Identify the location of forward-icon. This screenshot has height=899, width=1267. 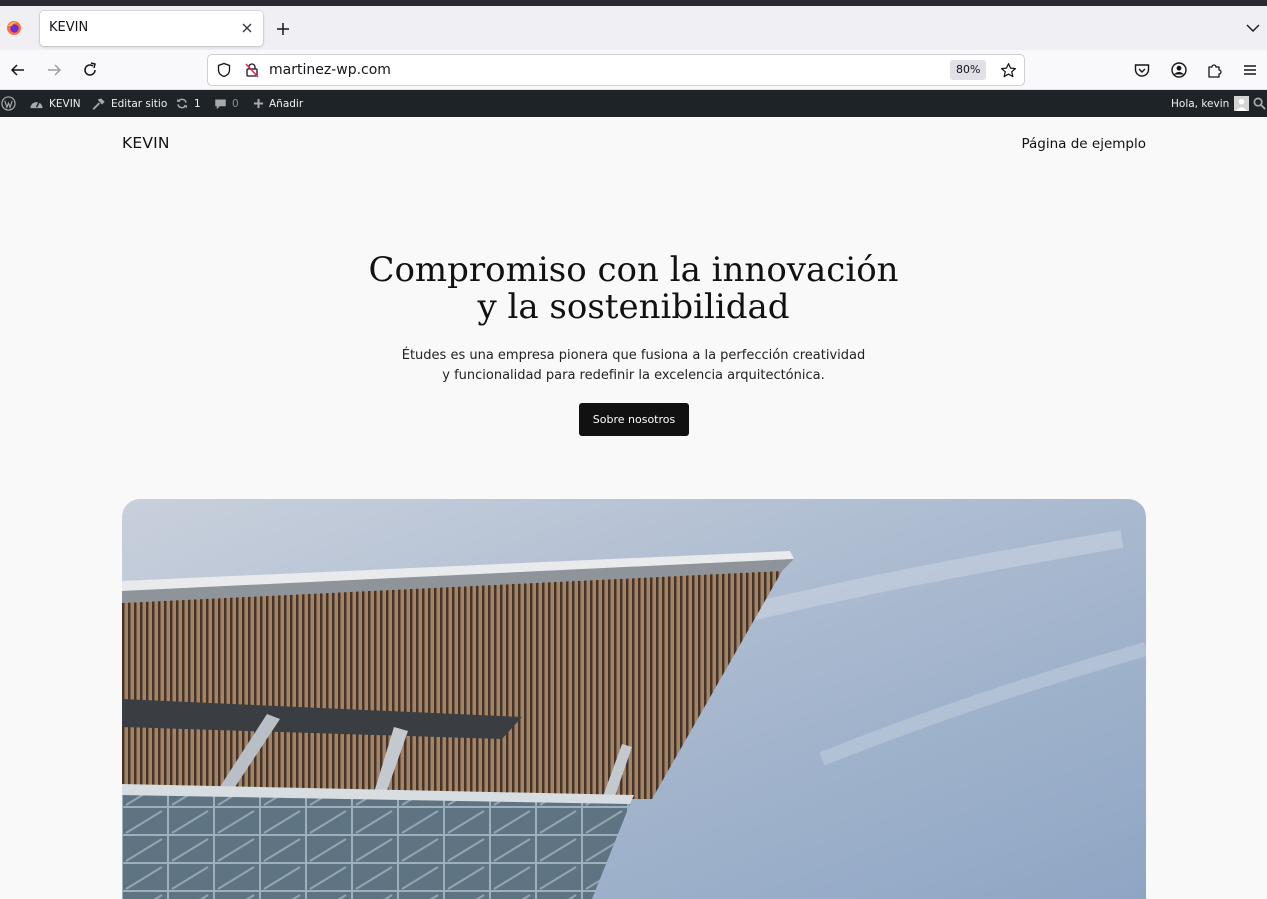
(54, 70).